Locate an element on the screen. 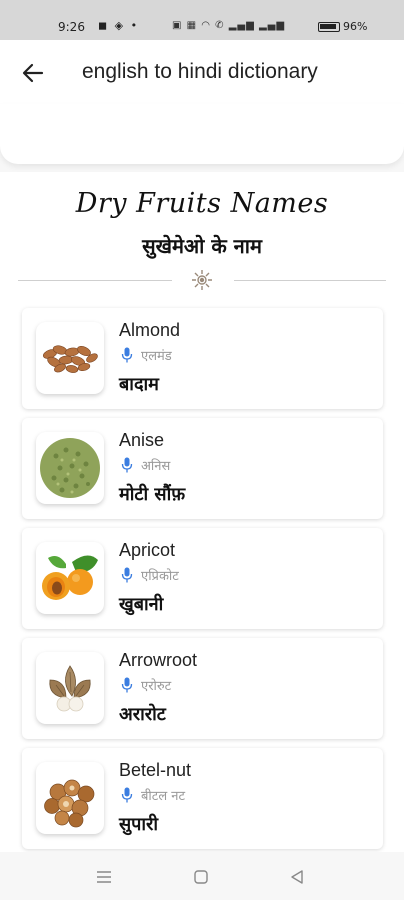  status-time: 9:26 is located at coordinates (71, 27).